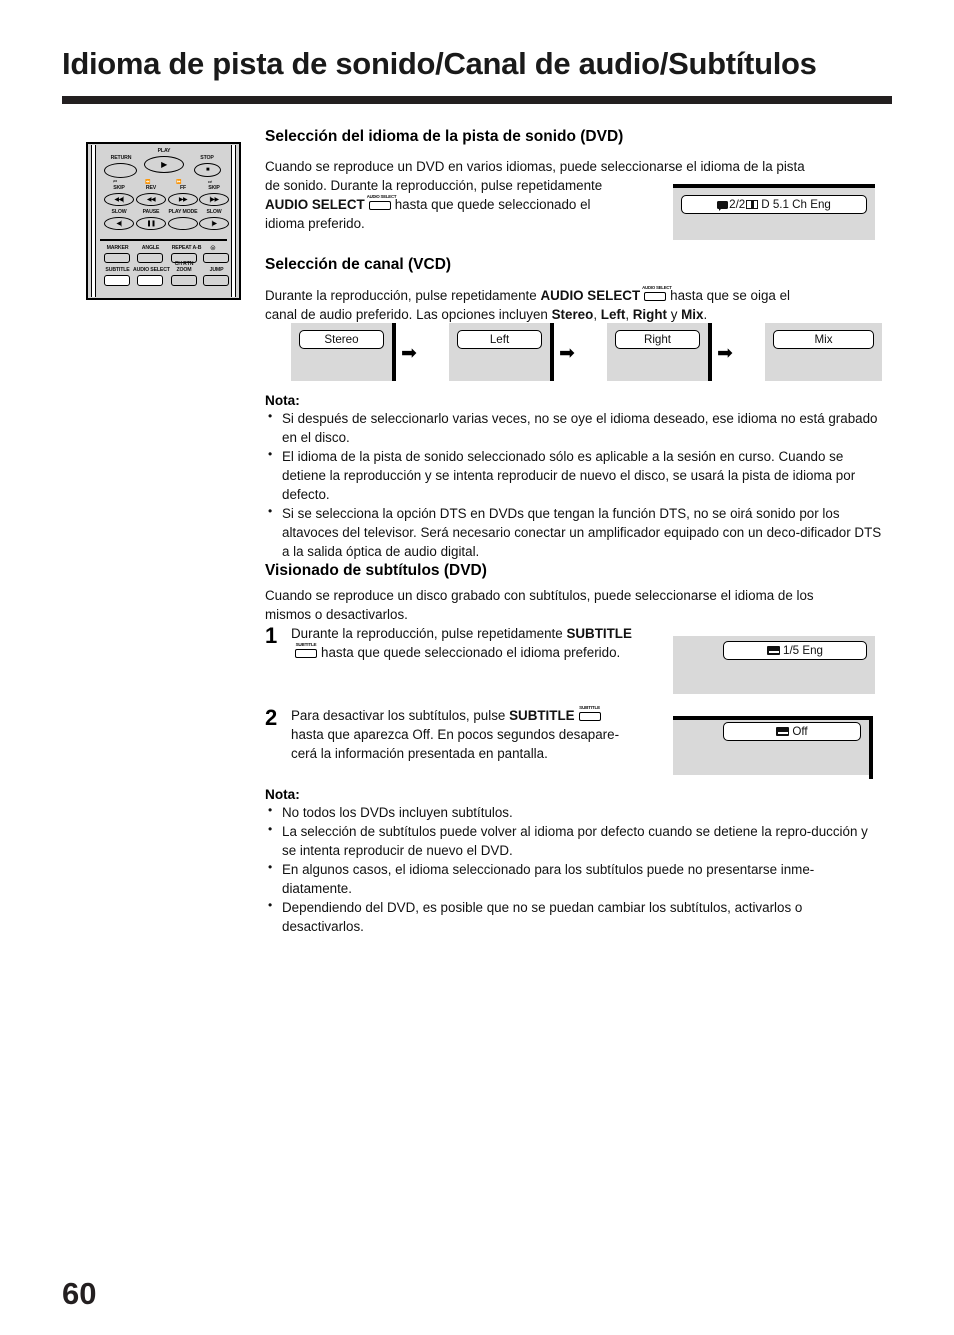 This screenshot has width=954, height=1335. I want to click on remote-button-angle, so click(150, 258).